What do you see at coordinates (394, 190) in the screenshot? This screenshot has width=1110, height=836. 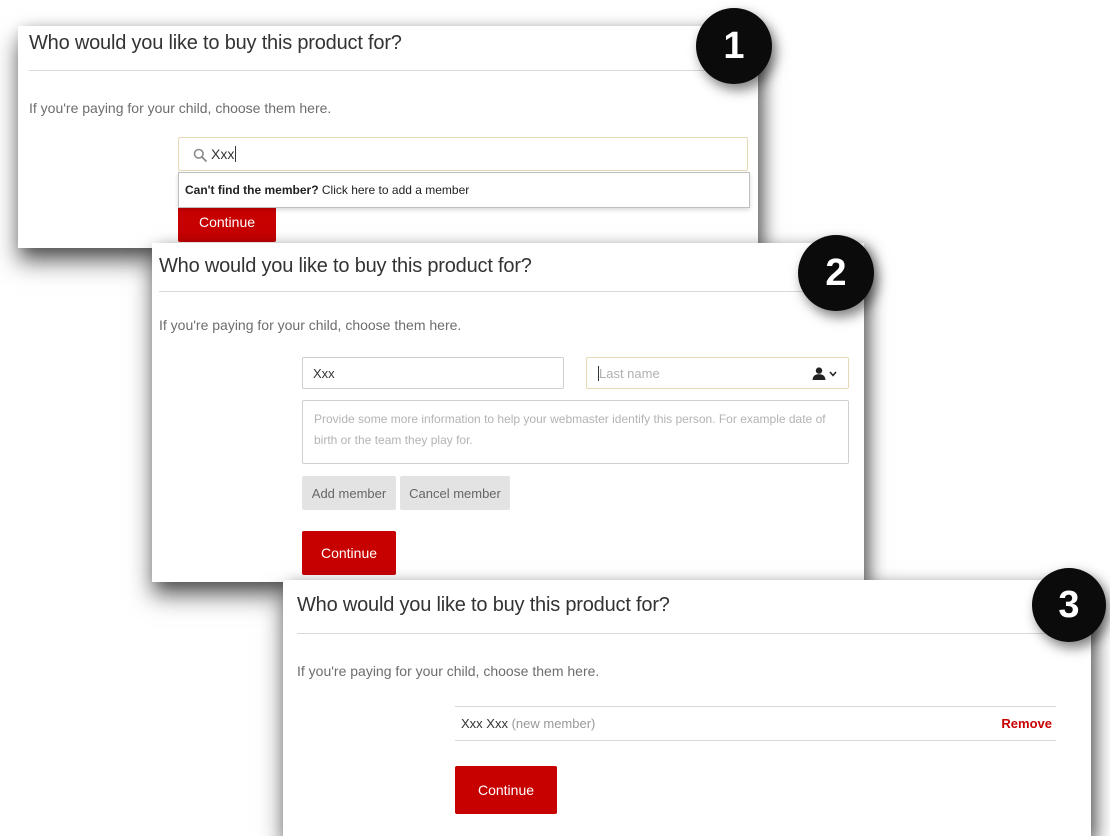 I see `add-member-link-text: Click here to add a member` at bounding box center [394, 190].